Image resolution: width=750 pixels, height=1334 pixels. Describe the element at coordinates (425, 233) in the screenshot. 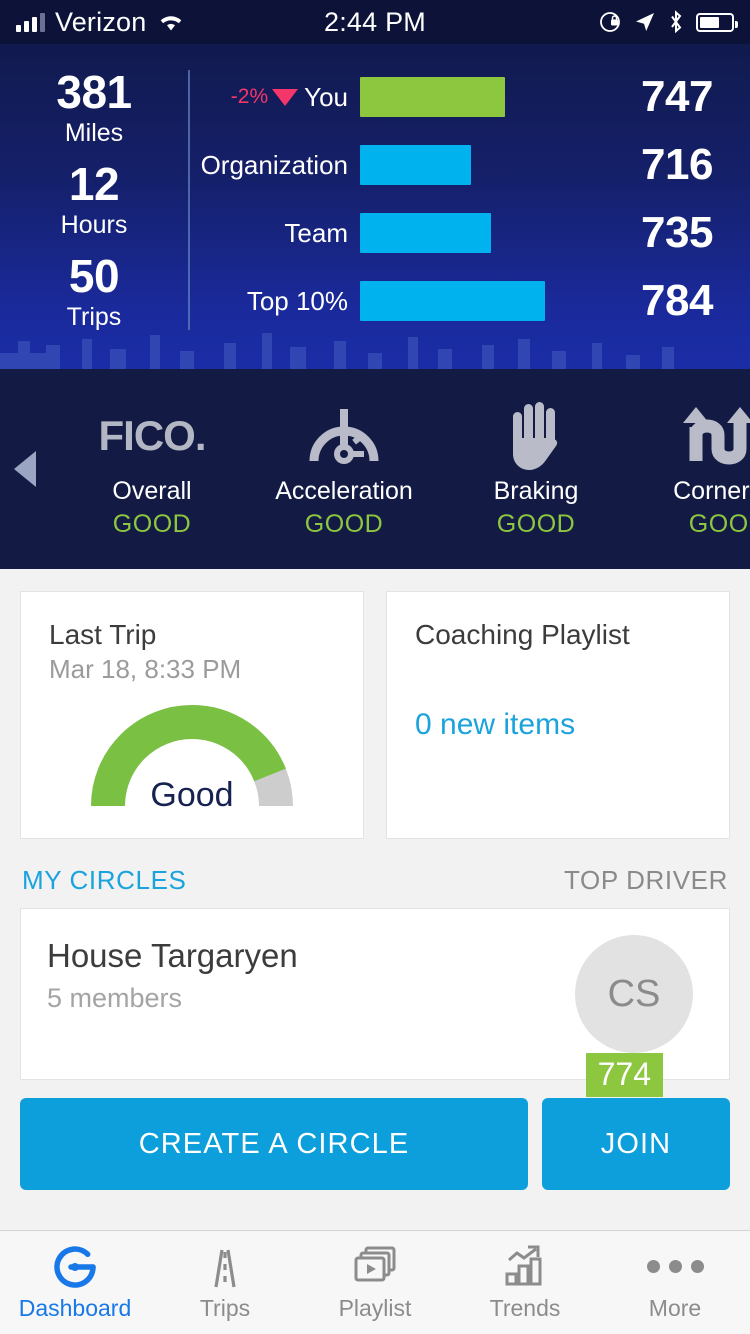

I see `comparison-bar-team` at that location.